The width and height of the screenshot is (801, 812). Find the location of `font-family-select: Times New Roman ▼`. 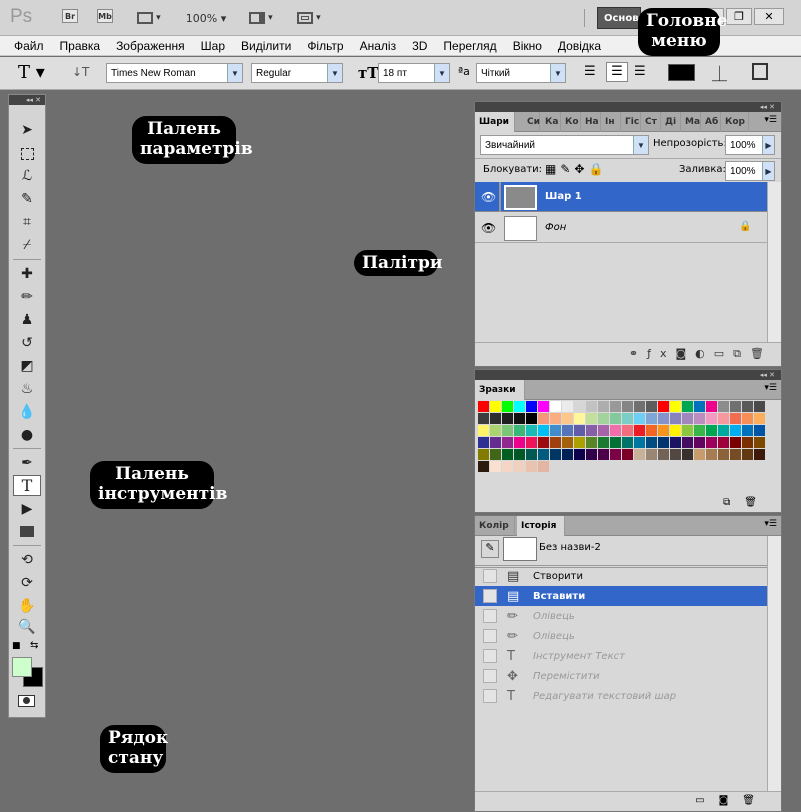

font-family-select: Times New Roman ▼ is located at coordinates (174, 73).